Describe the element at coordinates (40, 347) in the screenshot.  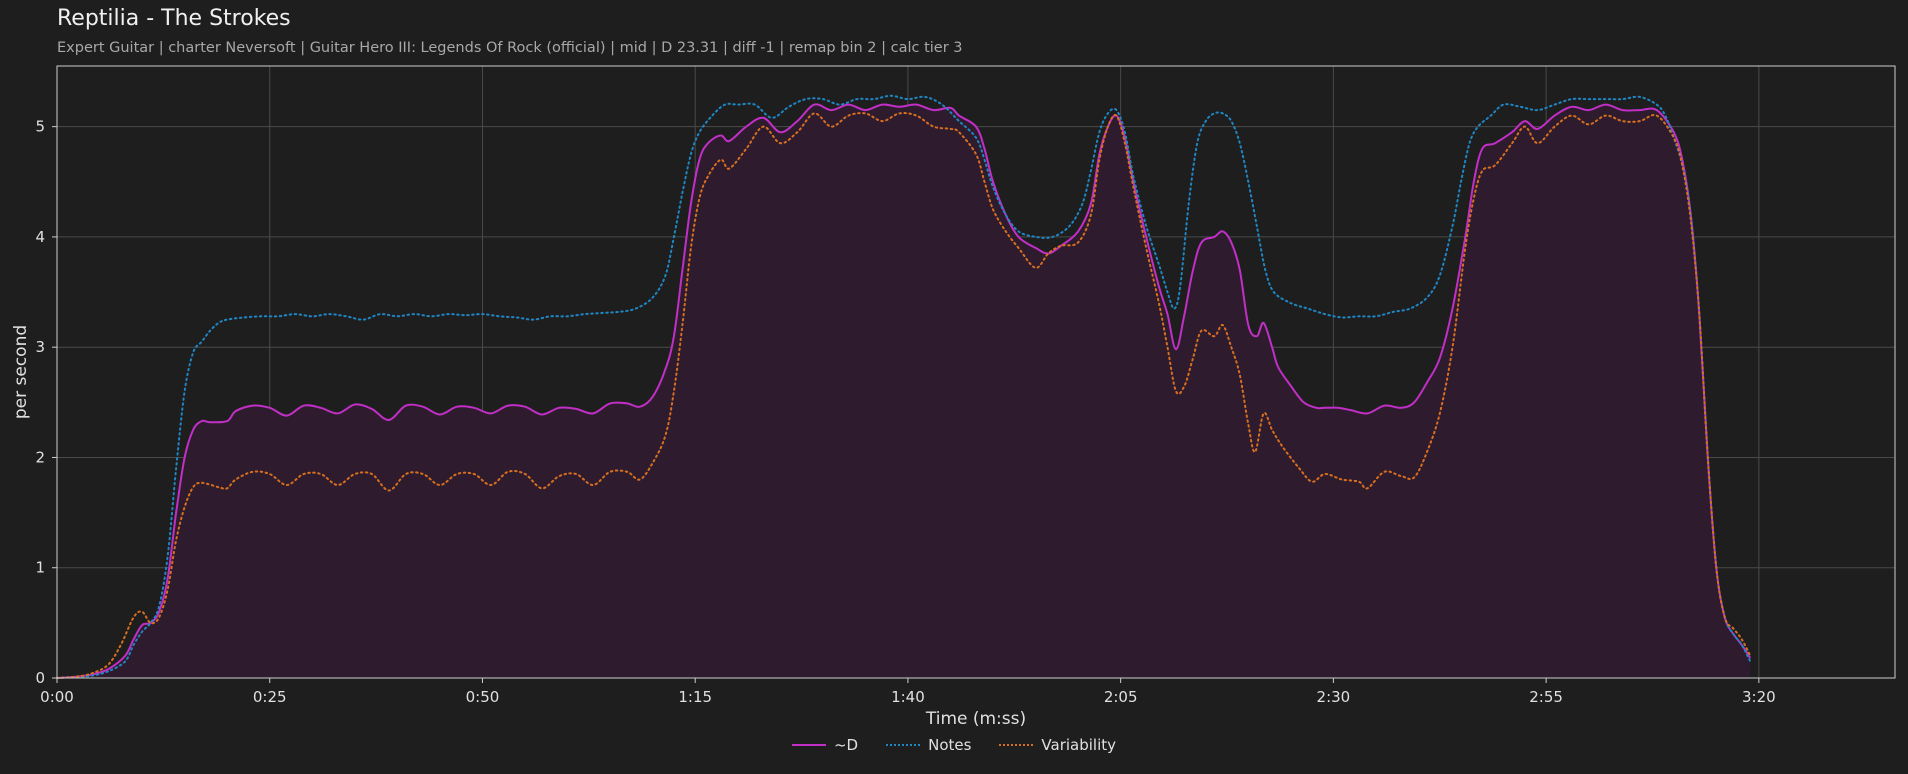
I see `y-tick-label: 3` at that location.